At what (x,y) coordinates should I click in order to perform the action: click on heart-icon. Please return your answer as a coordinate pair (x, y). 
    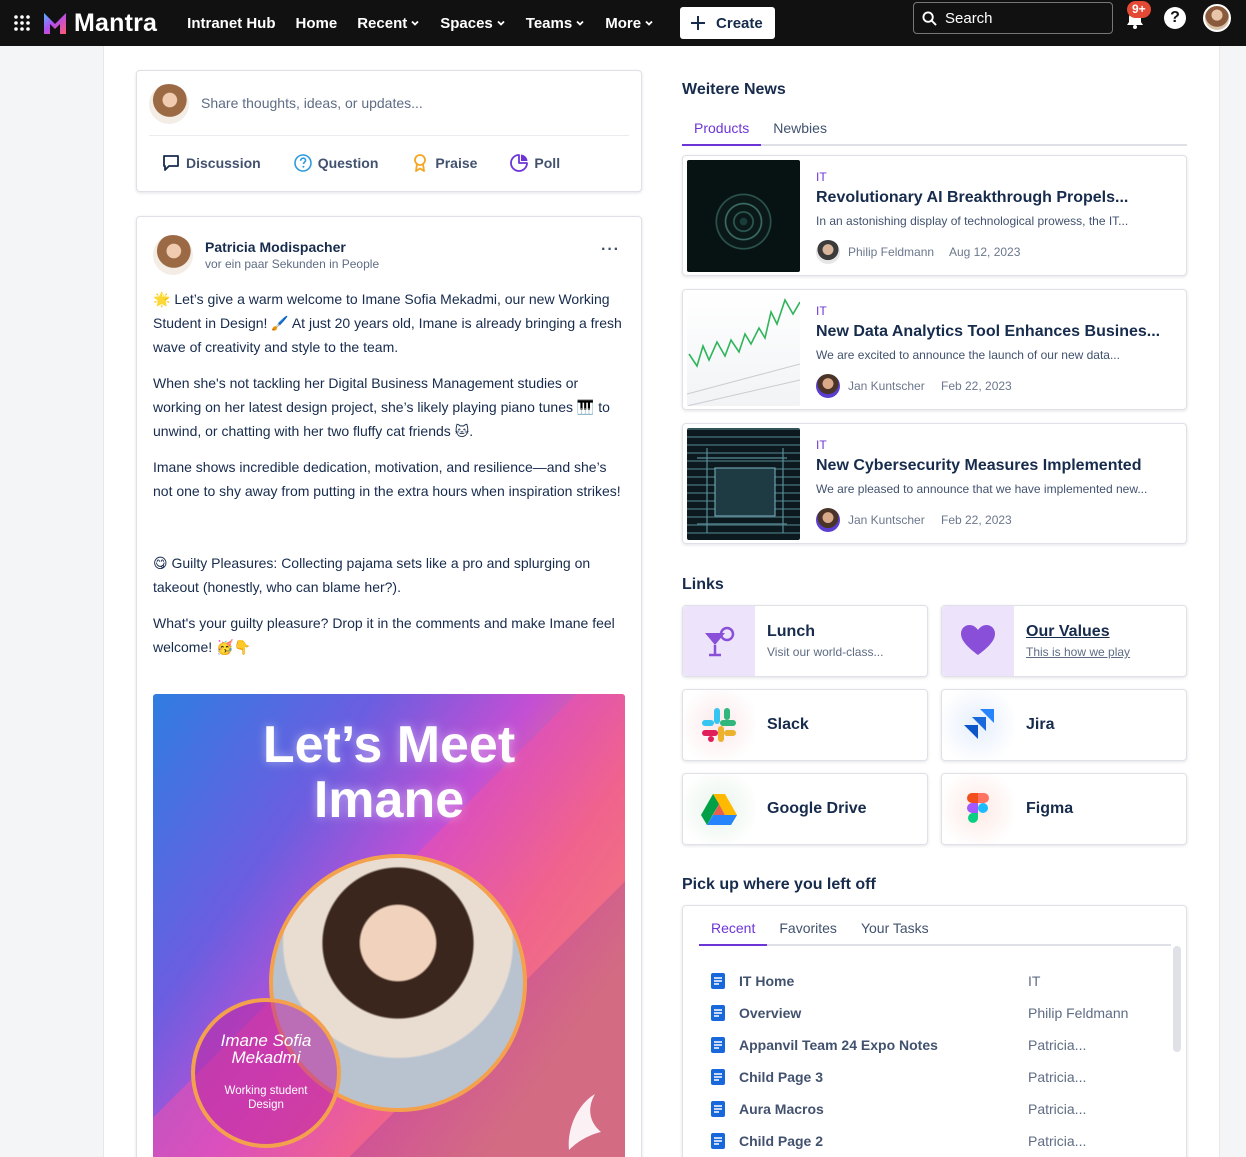
    Looking at the image, I should click on (978, 640).